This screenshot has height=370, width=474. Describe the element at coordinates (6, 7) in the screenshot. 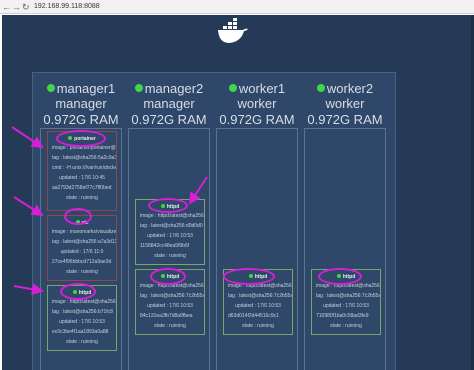

I see `arrow-left-icon: ←` at that location.